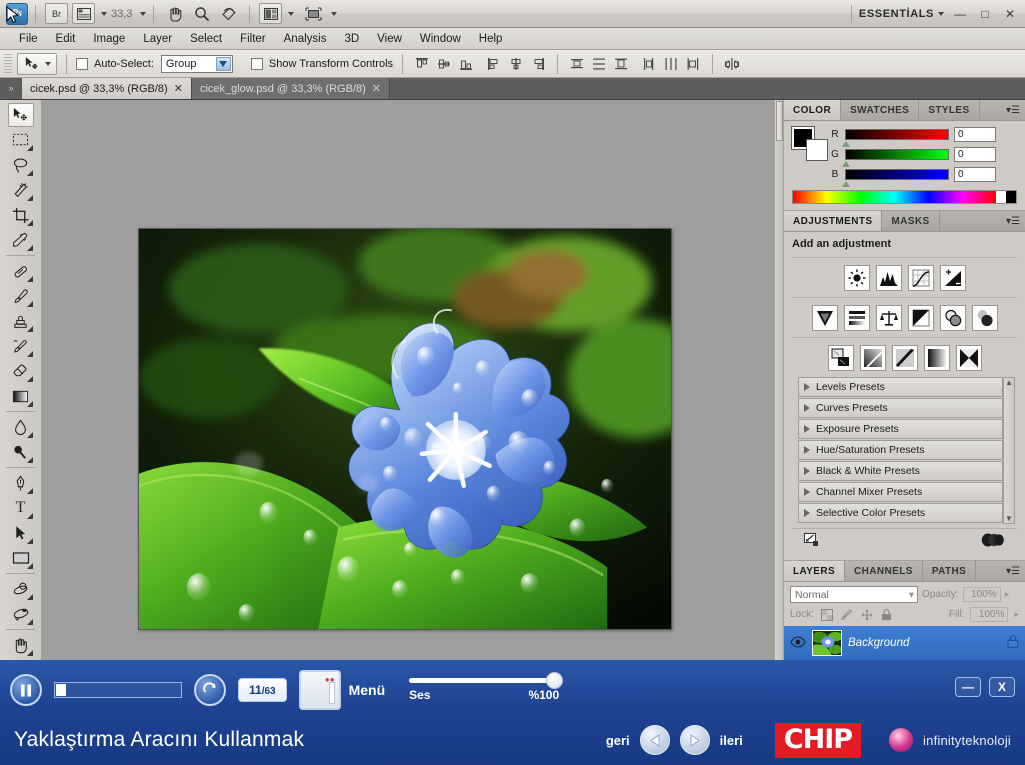 The height and width of the screenshot is (765, 1025). I want to click on options-bar-gripper, so click(8, 63).